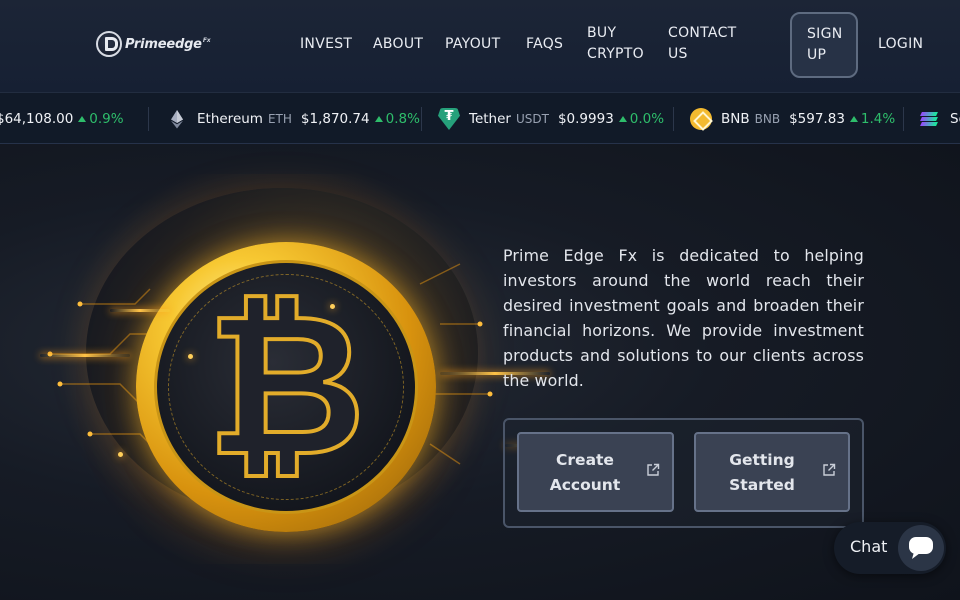  What do you see at coordinates (762, 472) in the screenshot?
I see `getting-started-label: Getting Started` at bounding box center [762, 472].